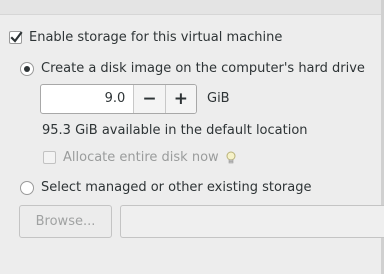 The width and height of the screenshot is (384, 274). What do you see at coordinates (218, 98) in the screenshot?
I see `size-unit-label: GiB` at bounding box center [218, 98].